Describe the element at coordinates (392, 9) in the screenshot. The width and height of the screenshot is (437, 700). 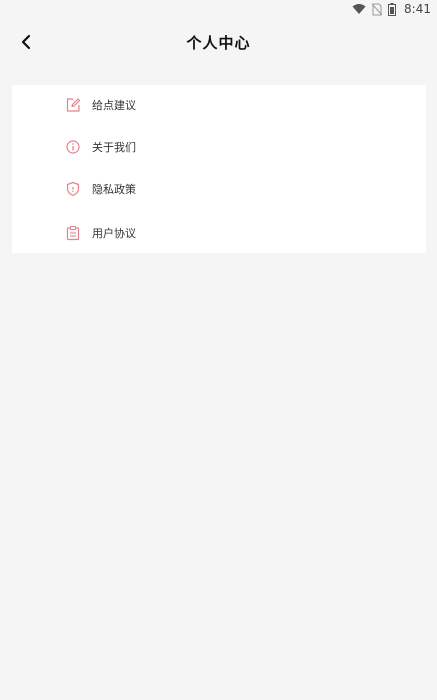
I see `battery-icon` at that location.